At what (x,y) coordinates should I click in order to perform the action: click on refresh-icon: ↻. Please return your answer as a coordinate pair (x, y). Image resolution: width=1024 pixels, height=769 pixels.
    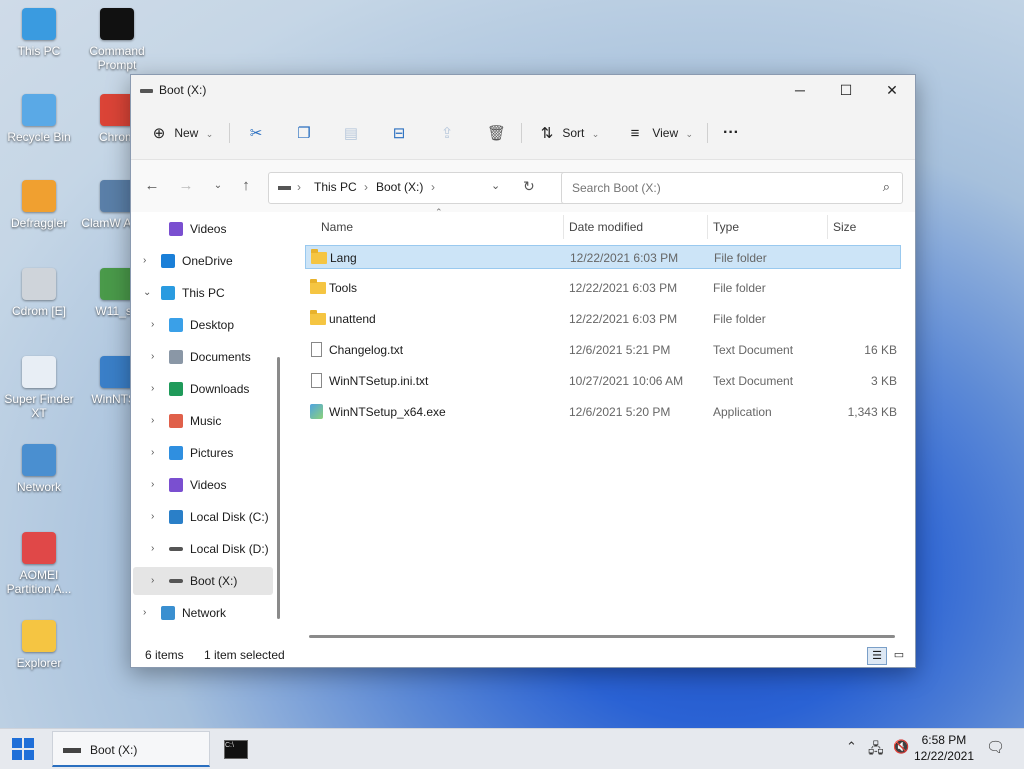
    Looking at the image, I should click on (529, 186).